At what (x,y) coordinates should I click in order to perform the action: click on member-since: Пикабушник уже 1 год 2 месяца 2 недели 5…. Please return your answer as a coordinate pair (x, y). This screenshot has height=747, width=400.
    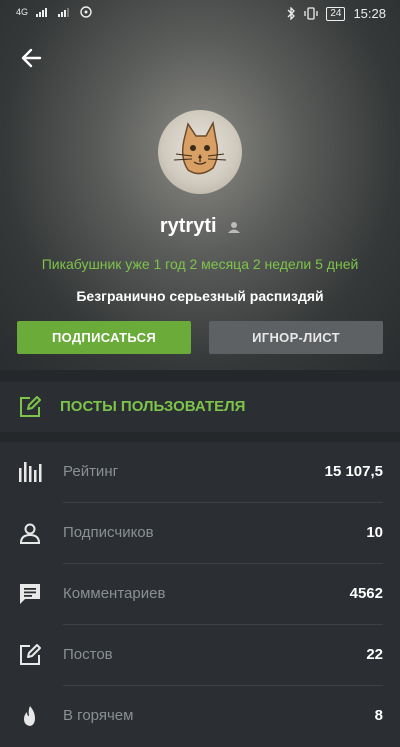
    Looking at the image, I should click on (200, 264).